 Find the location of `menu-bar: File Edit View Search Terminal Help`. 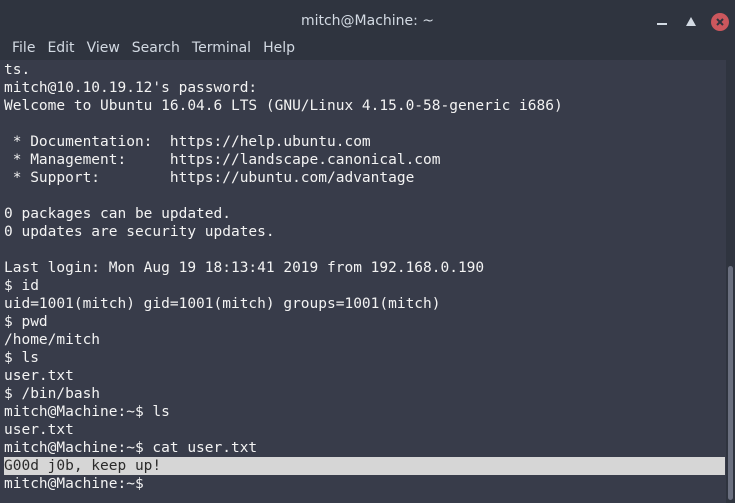

menu-bar: File Edit View Search Terminal Help is located at coordinates (367, 48).